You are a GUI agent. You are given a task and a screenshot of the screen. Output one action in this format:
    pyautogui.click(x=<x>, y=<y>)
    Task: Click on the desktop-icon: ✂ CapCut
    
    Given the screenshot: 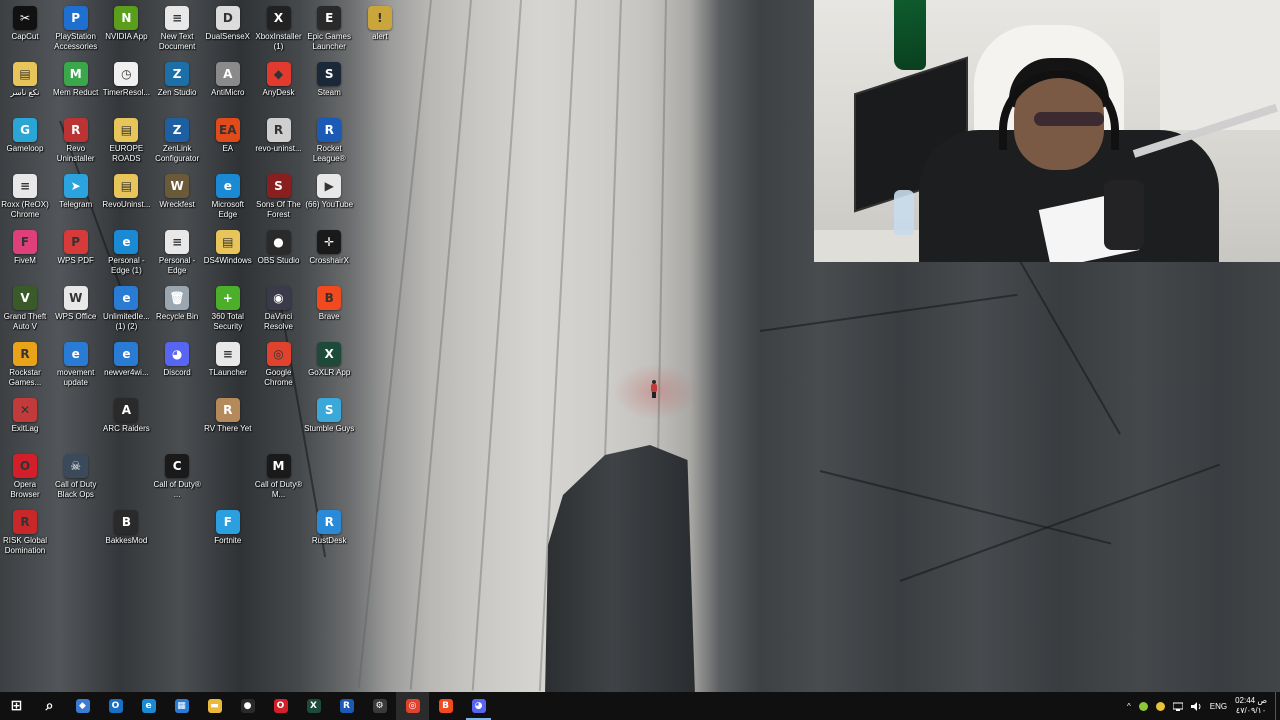 What is the action you would take?
    pyautogui.click(x=25, y=23)
    